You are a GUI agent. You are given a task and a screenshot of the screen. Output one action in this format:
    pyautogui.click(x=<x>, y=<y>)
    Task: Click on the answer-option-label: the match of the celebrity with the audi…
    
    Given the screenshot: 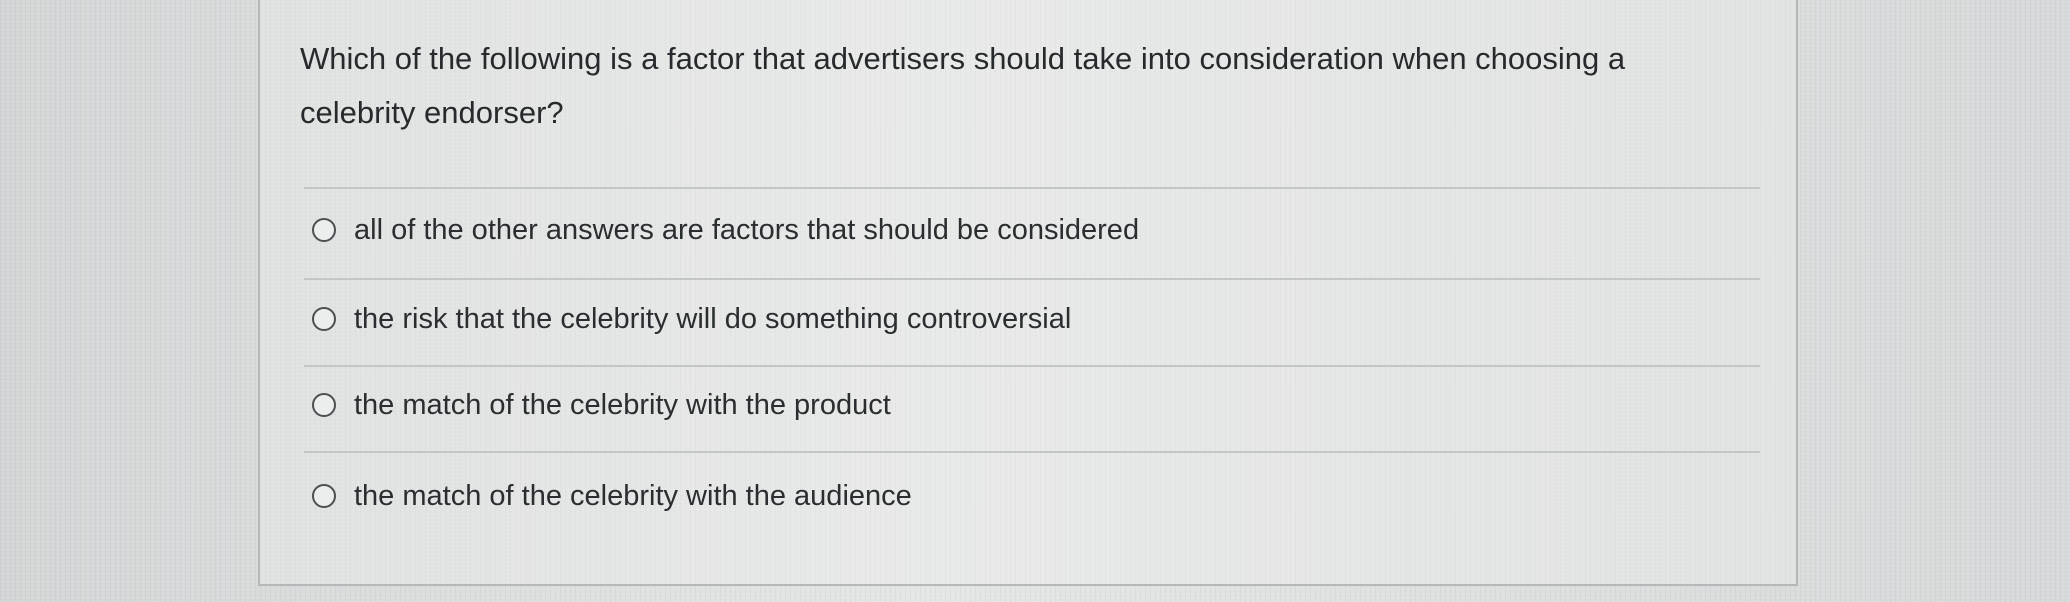 What is the action you would take?
    pyautogui.click(x=633, y=495)
    